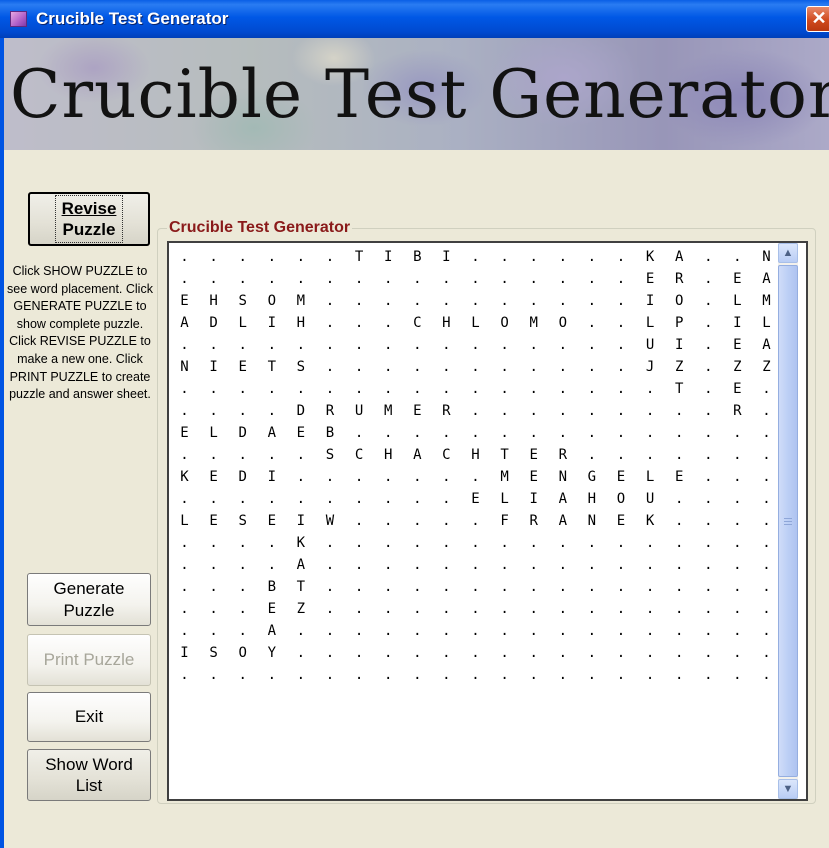 The height and width of the screenshot is (848, 829). Describe the element at coordinates (301, 609) in the screenshot. I see `puzzle-cell: Z` at that location.